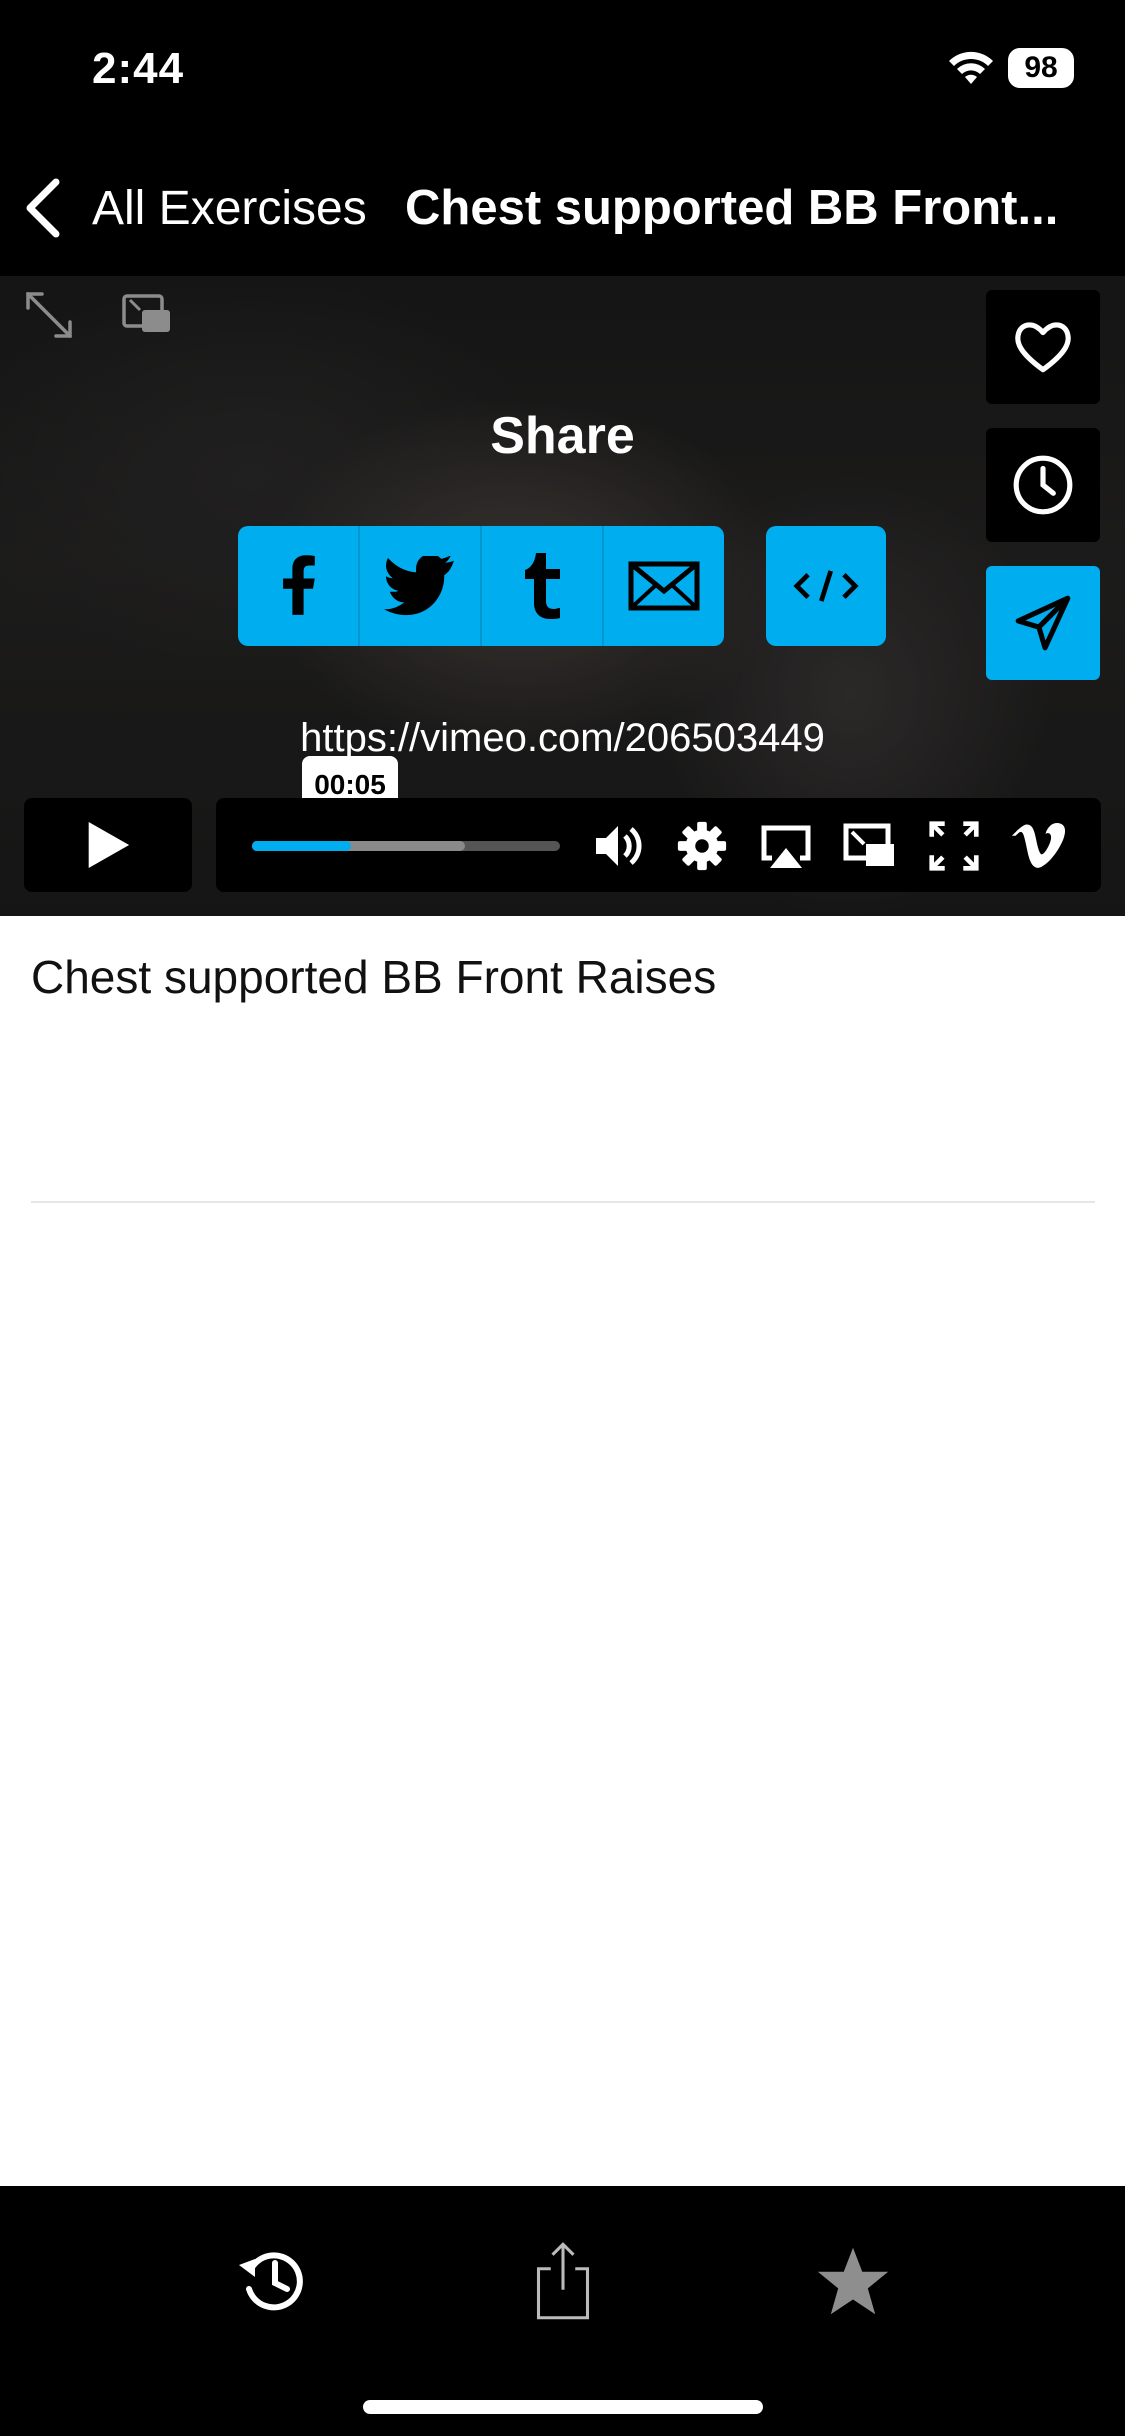 This screenshot has width=1125, height=2436. Describe the element at coordinates (1041, 68) in the screenshot. I see `battery-indicator: 98` at that location.